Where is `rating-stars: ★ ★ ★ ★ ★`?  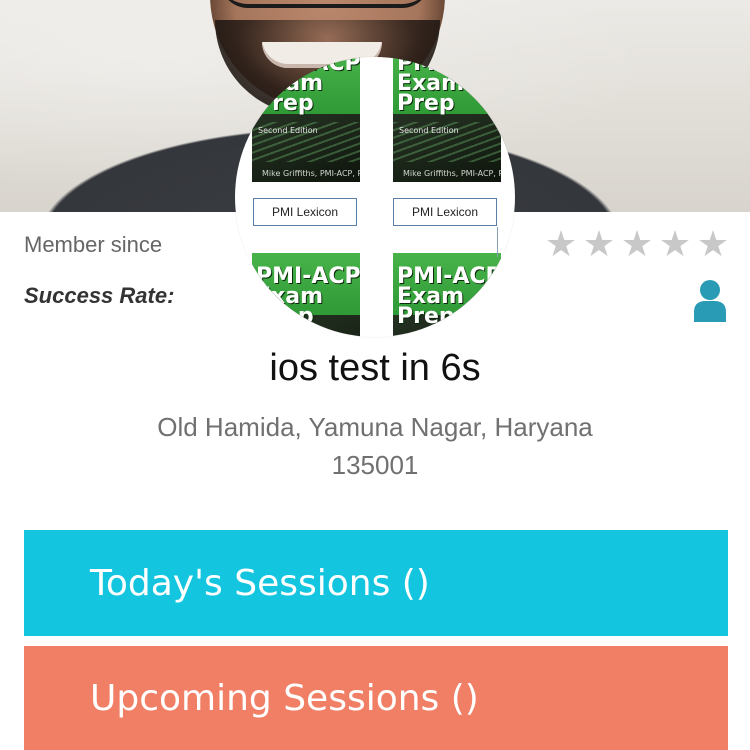
rating-stars: ★ ★ ★ ★ ★ is located at coordinates (637, 245).